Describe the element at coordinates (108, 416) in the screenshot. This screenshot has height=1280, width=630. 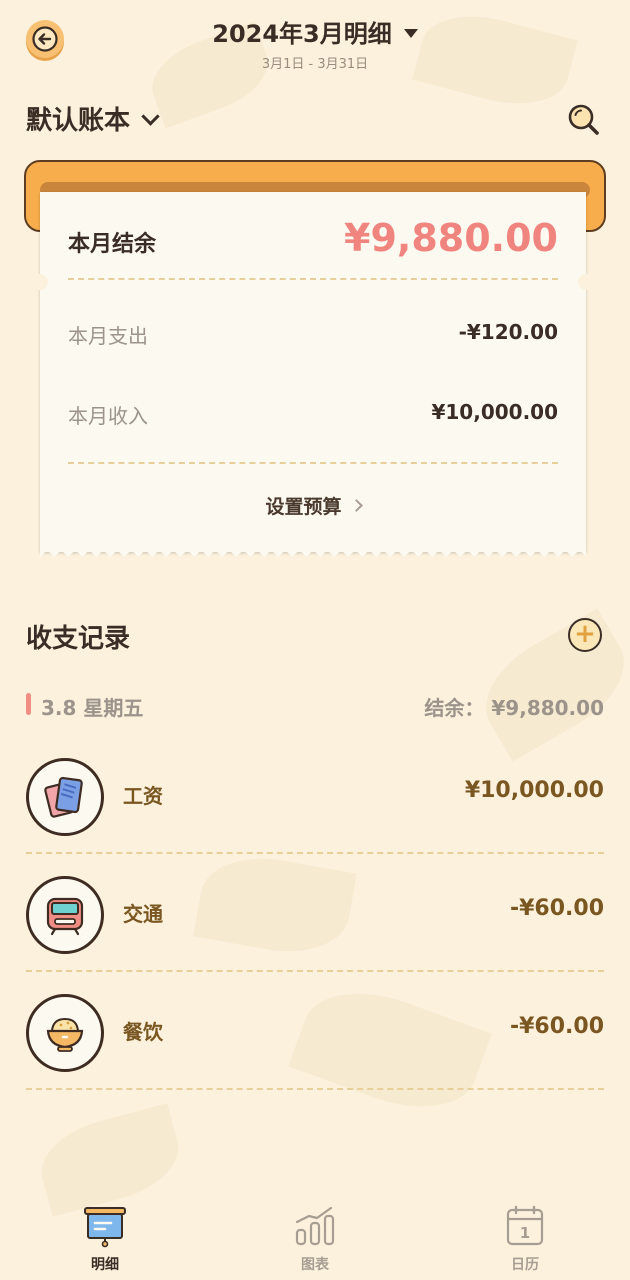
I see `income-label: 本月收入` at that location.